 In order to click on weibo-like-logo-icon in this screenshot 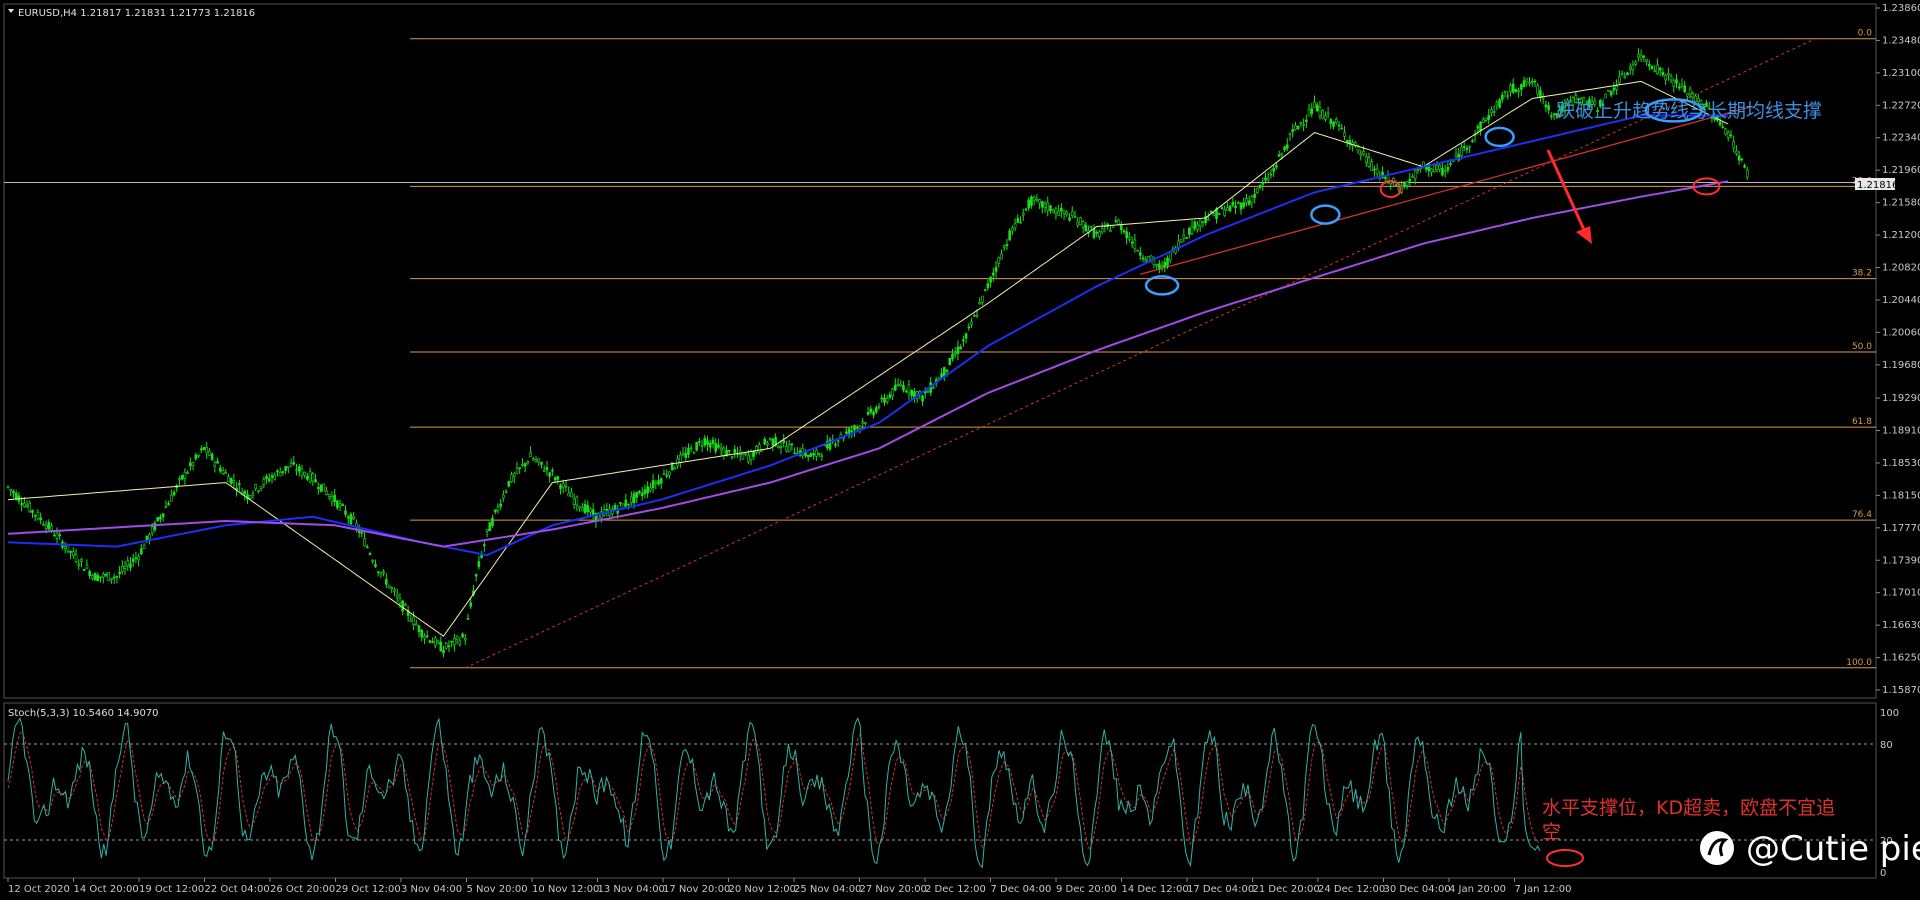, I will do `click(1717, 848)`.